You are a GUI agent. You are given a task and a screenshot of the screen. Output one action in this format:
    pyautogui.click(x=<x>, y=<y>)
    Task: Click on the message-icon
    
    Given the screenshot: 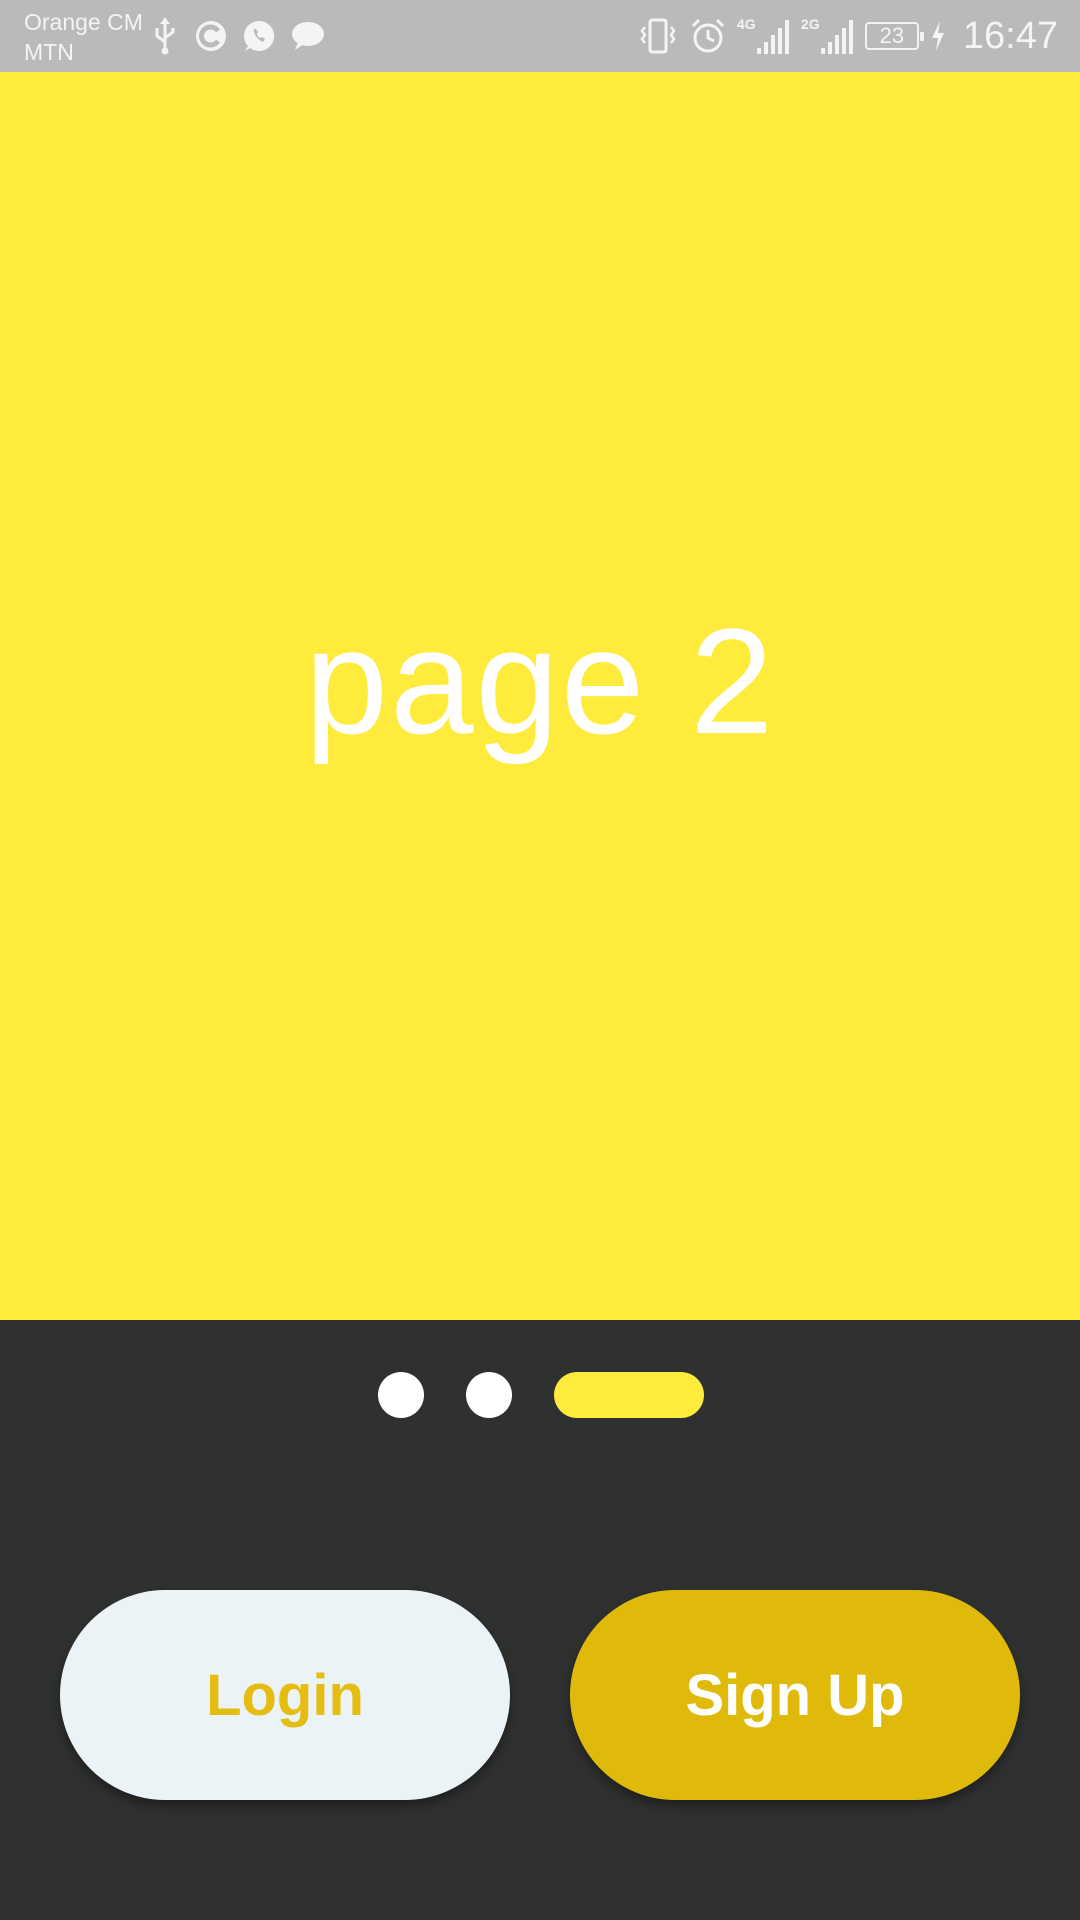 What is the action you would take?
    pyautogui.click(x=308, y=36)
    